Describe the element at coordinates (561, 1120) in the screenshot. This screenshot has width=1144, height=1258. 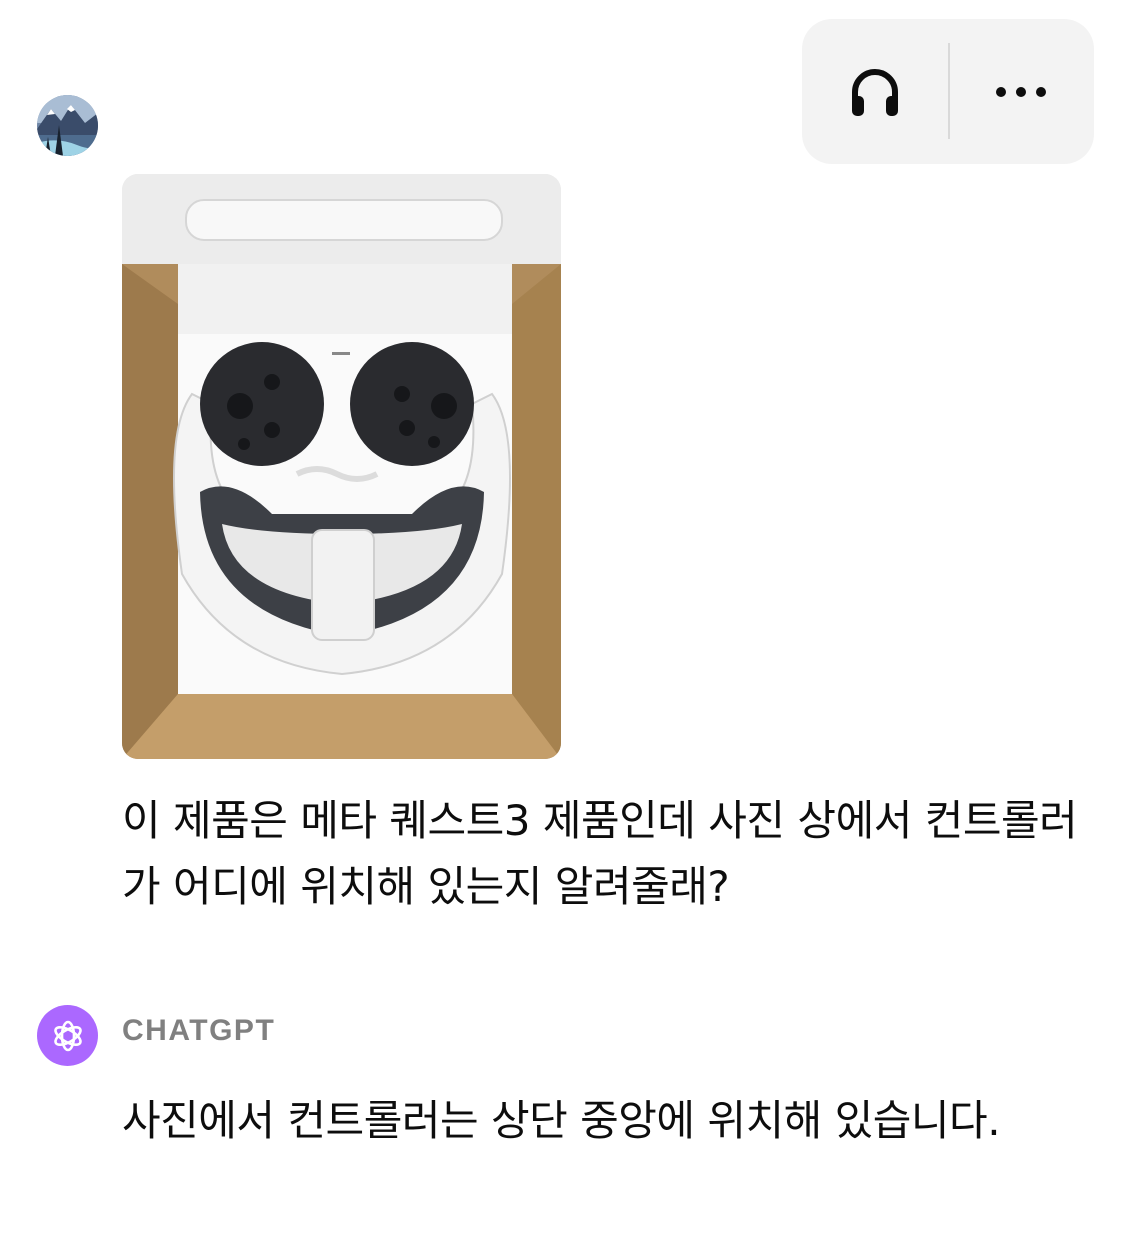
I see `assistant-message: 사진에서 컨트롤러는 상단 중앙에 위치해 있습니다.` at that location.